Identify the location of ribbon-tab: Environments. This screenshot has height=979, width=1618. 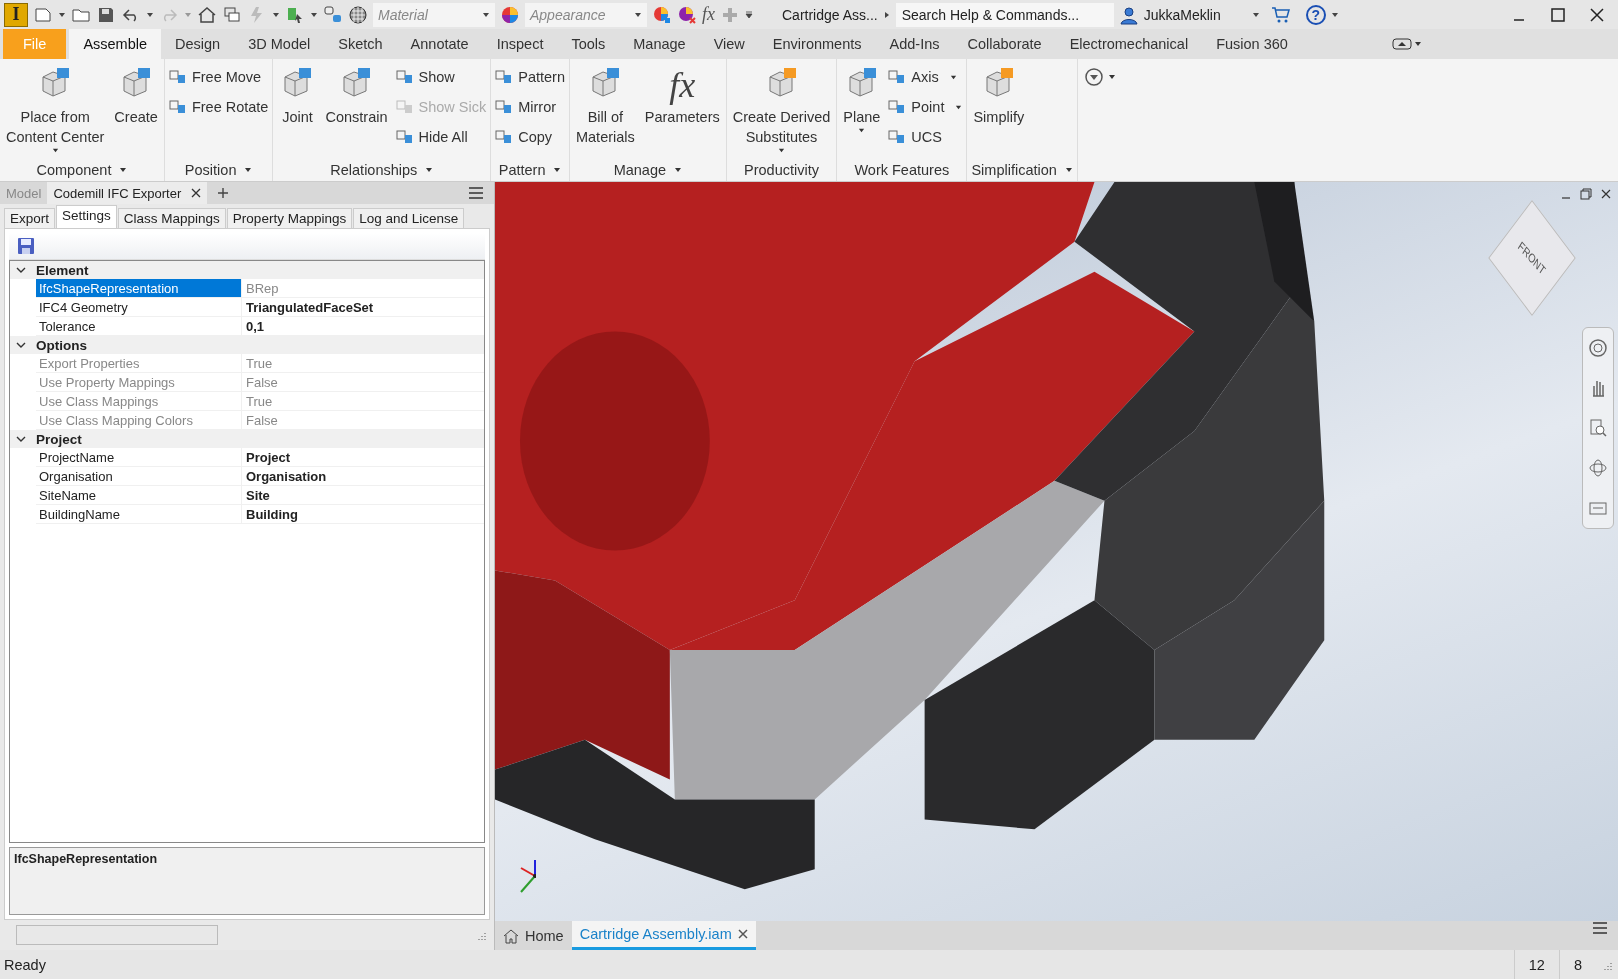
(817, 44).